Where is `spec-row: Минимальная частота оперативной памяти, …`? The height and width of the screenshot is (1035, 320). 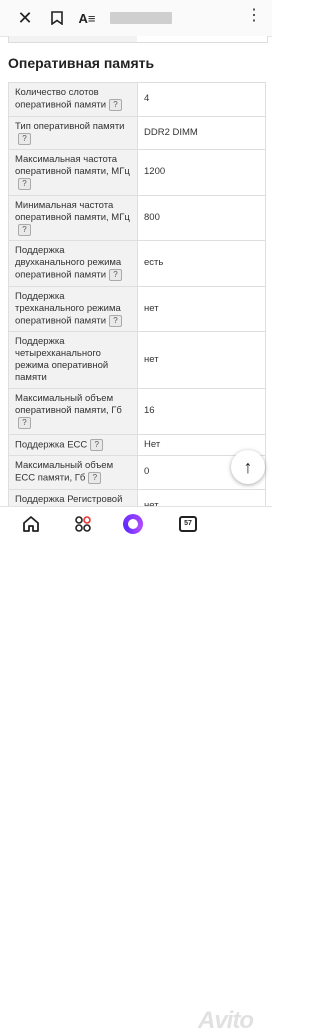
spec-row: Минимальная частота оперативной памяти, … is located at coordinates (137, 218).